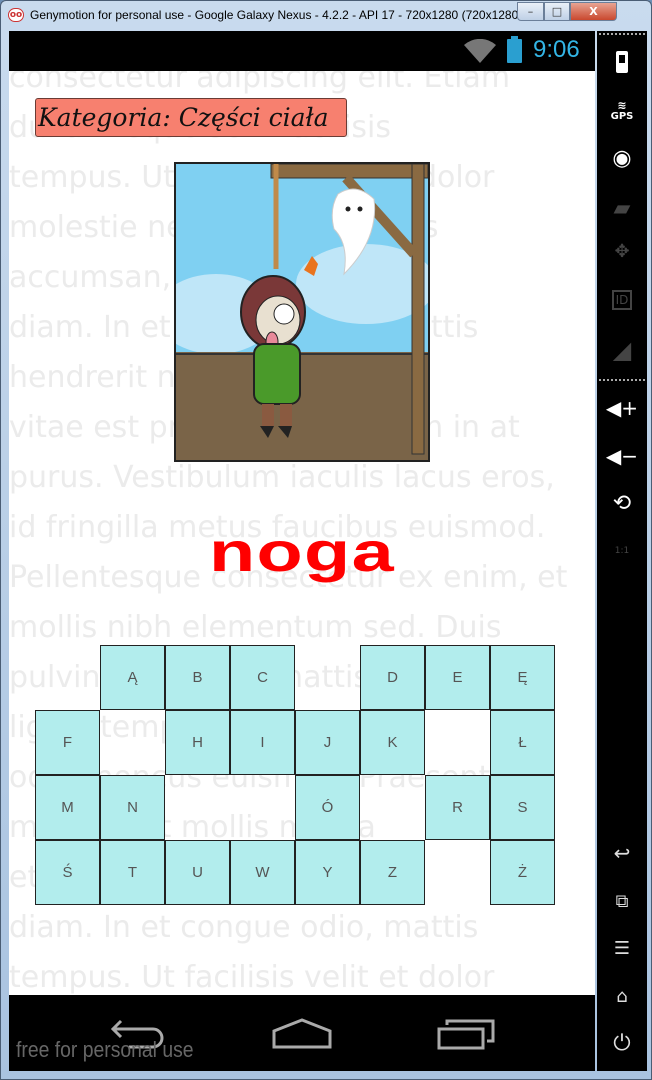 The height and width of the screenshot is (1080, 652). What do you see at coordinates (105, 1049) in the screenshot?
I see `watermark-text: free for personal use` at bounding box center [105, 1049].